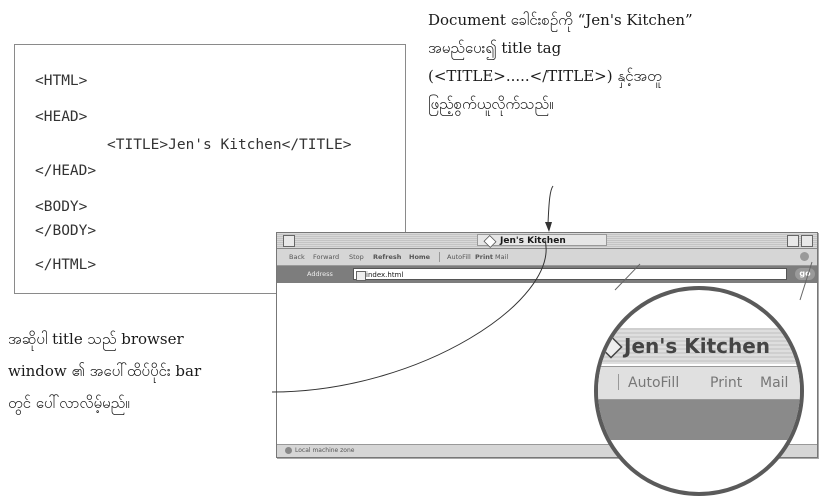 The width and height of the screenshot is (823, 496). Describe the element at coordinates (297, 257) in the screenshot. I see `back-button: Back` at that location.